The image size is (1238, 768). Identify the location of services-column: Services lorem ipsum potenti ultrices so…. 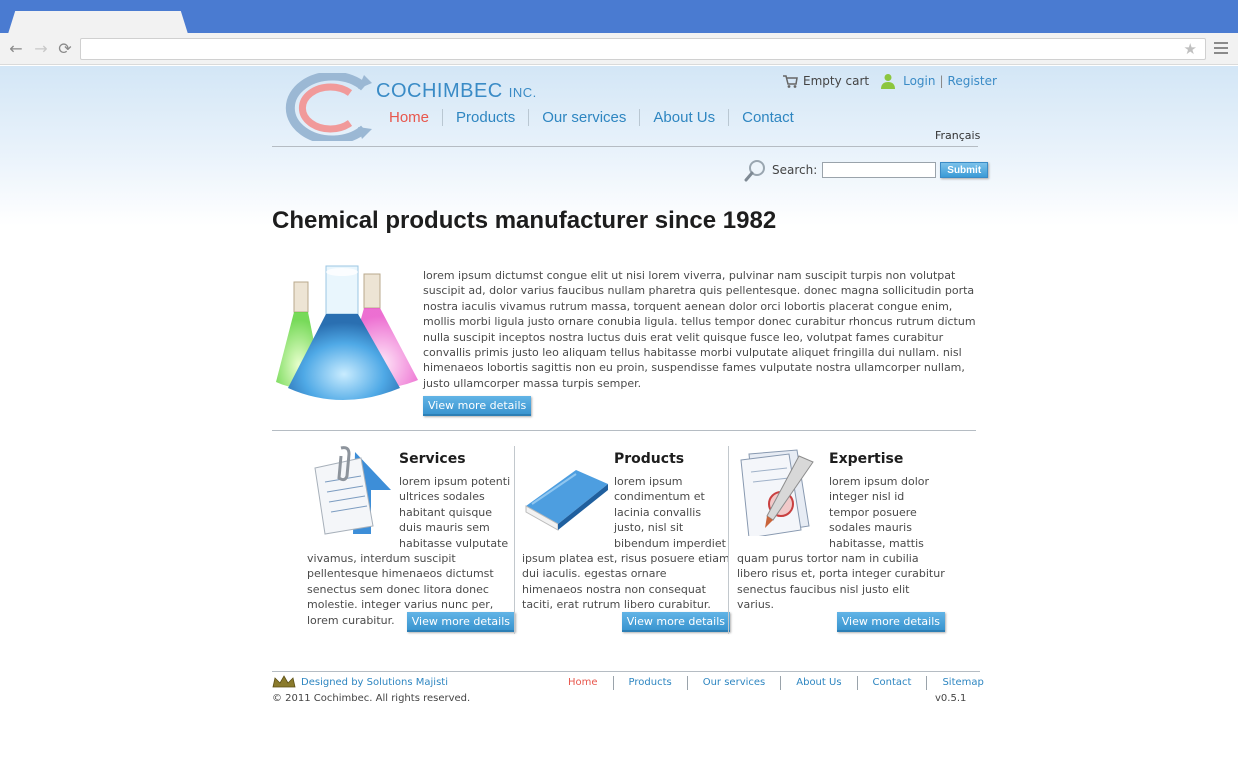
(411, 540).